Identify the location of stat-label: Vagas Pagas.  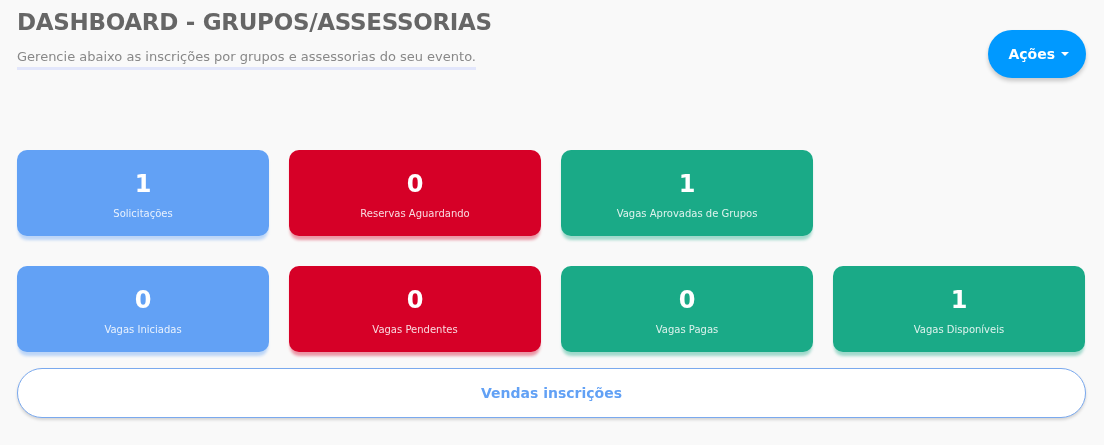
(687, 329).